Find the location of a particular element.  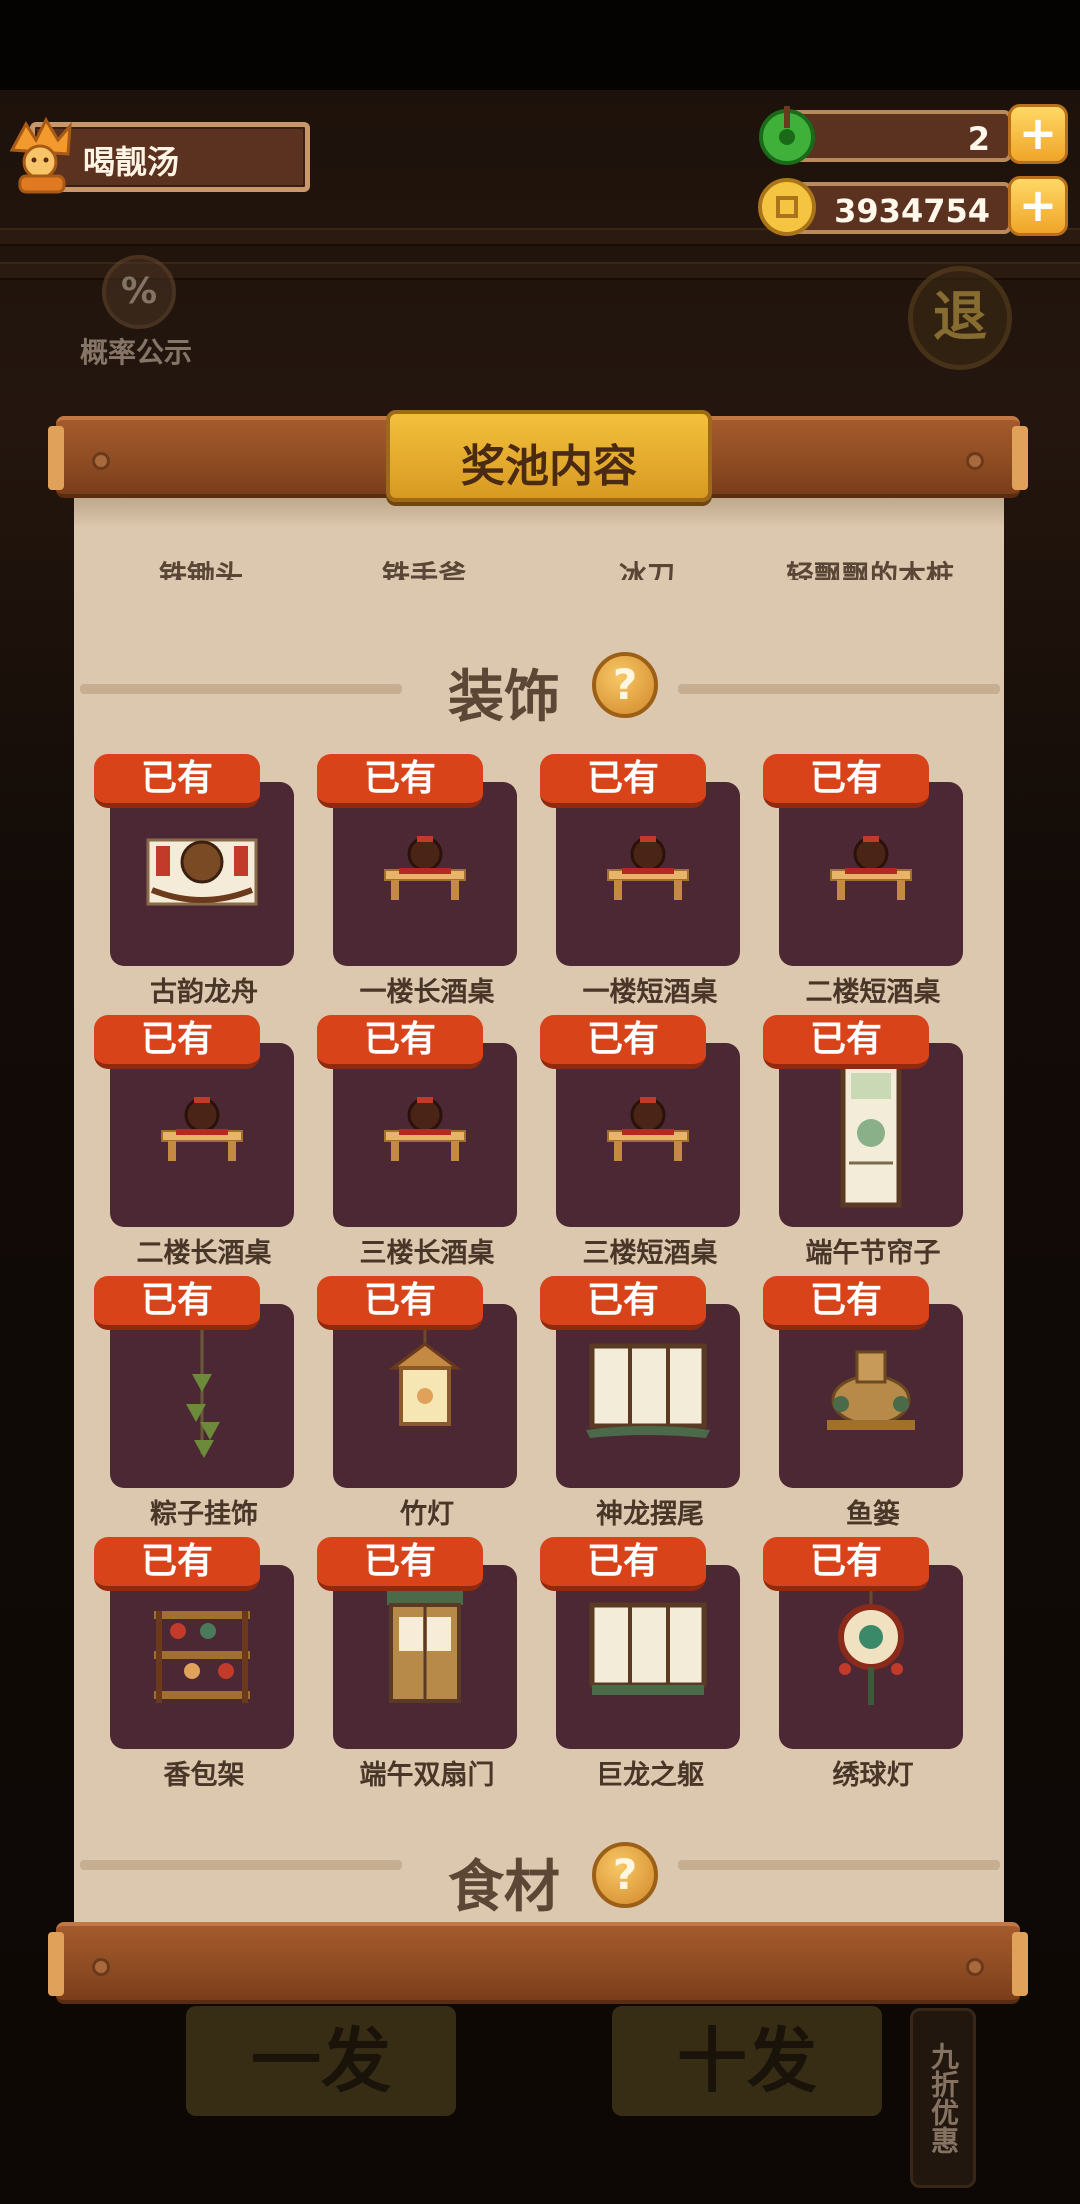

discount-tag: 九折优惠 is located at coordinates (943, 2098).